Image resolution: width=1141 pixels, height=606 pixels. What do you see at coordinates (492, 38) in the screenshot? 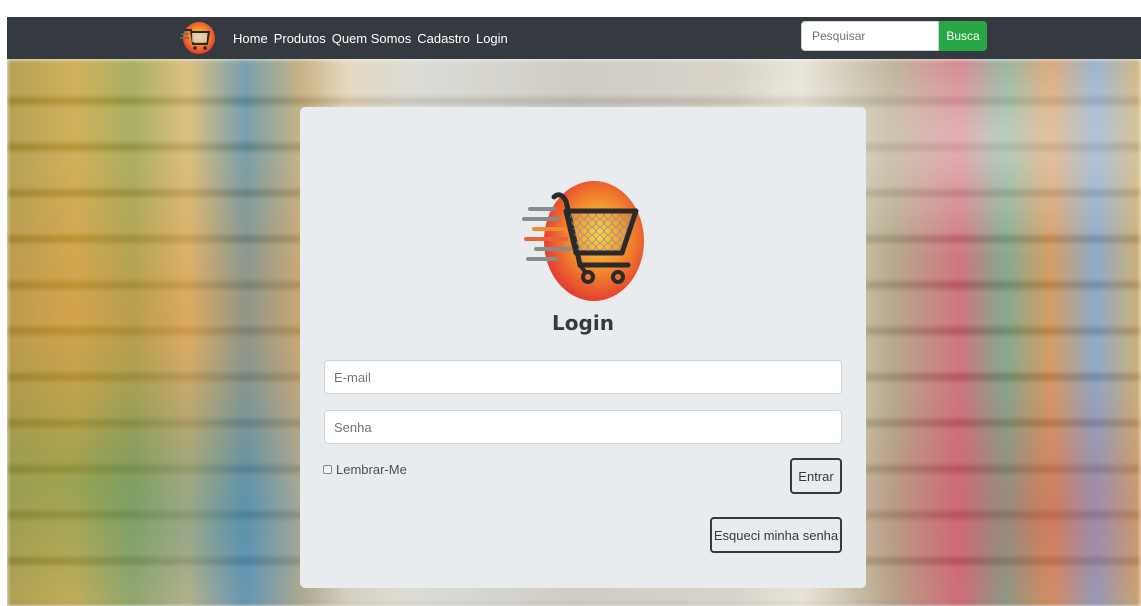
I see `nav-link-login: Login` at bounding box center [492, 38].